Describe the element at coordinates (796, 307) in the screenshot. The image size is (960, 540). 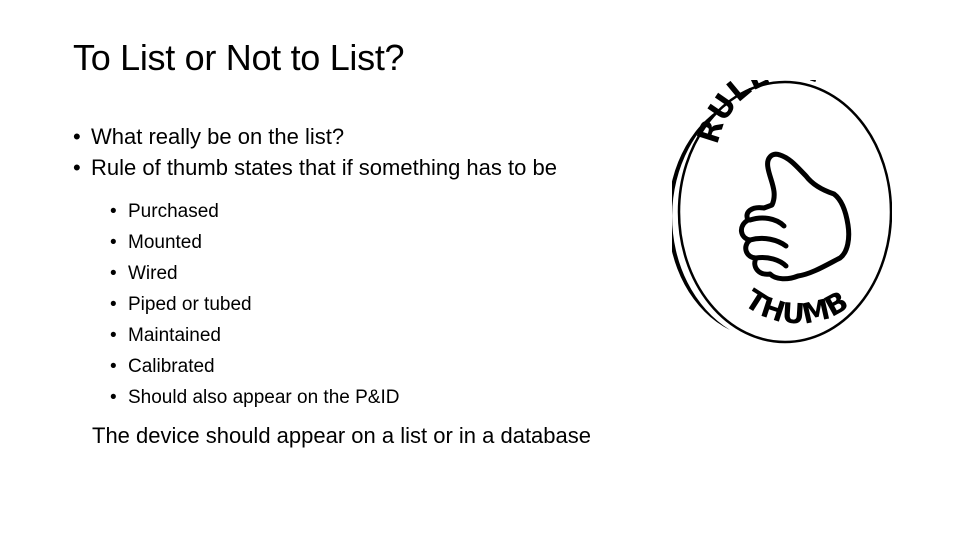
I see `logo-bottom-text: THUMB` at that location.